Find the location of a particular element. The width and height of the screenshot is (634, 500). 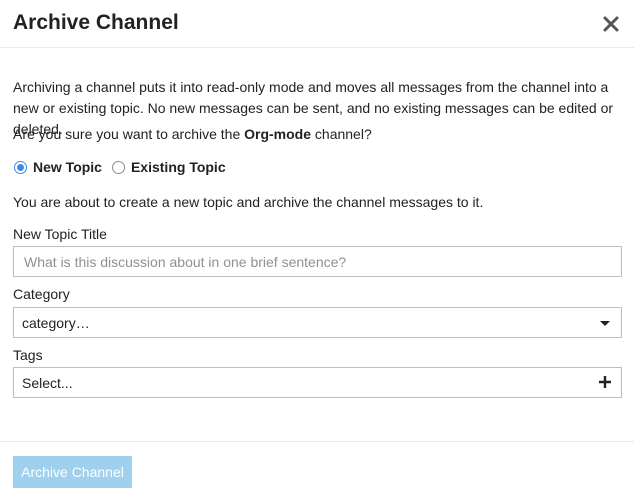

caret-down-icon is located at coordinates (605, 323).